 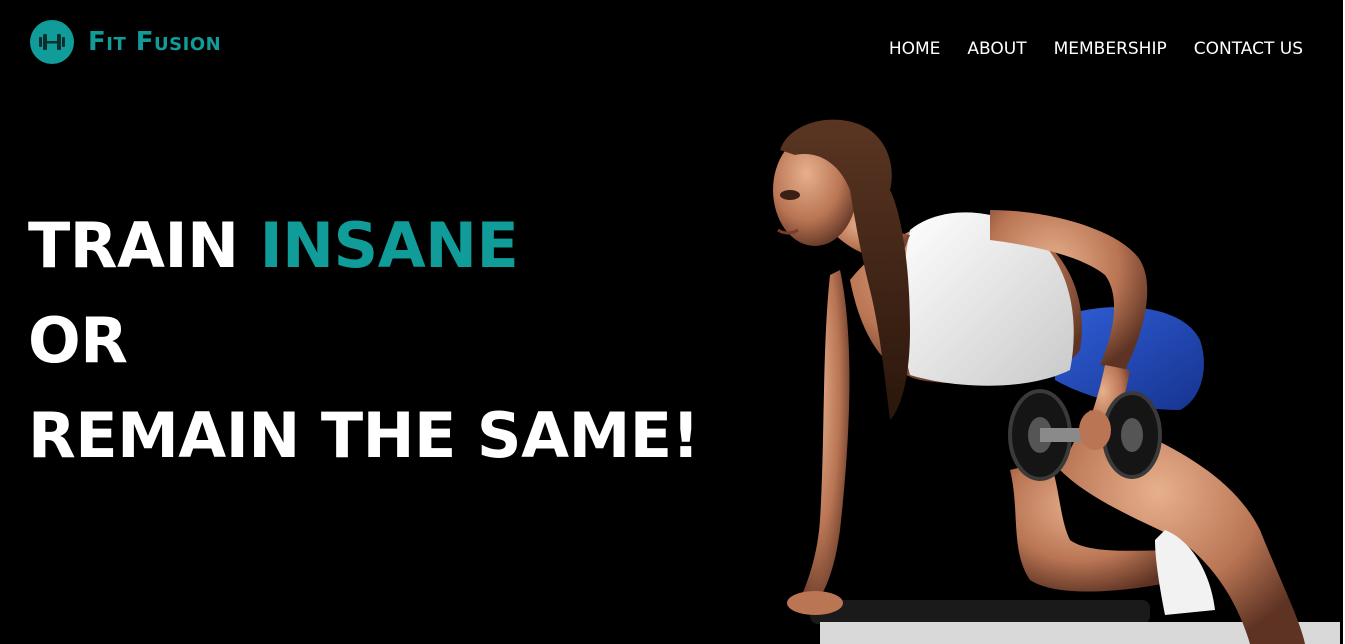 What do you see at coordinates (364, 435) in the screenshot?
I see `hero-line-3: REMAIN THE SAME!` at bounding box center [364, 435].